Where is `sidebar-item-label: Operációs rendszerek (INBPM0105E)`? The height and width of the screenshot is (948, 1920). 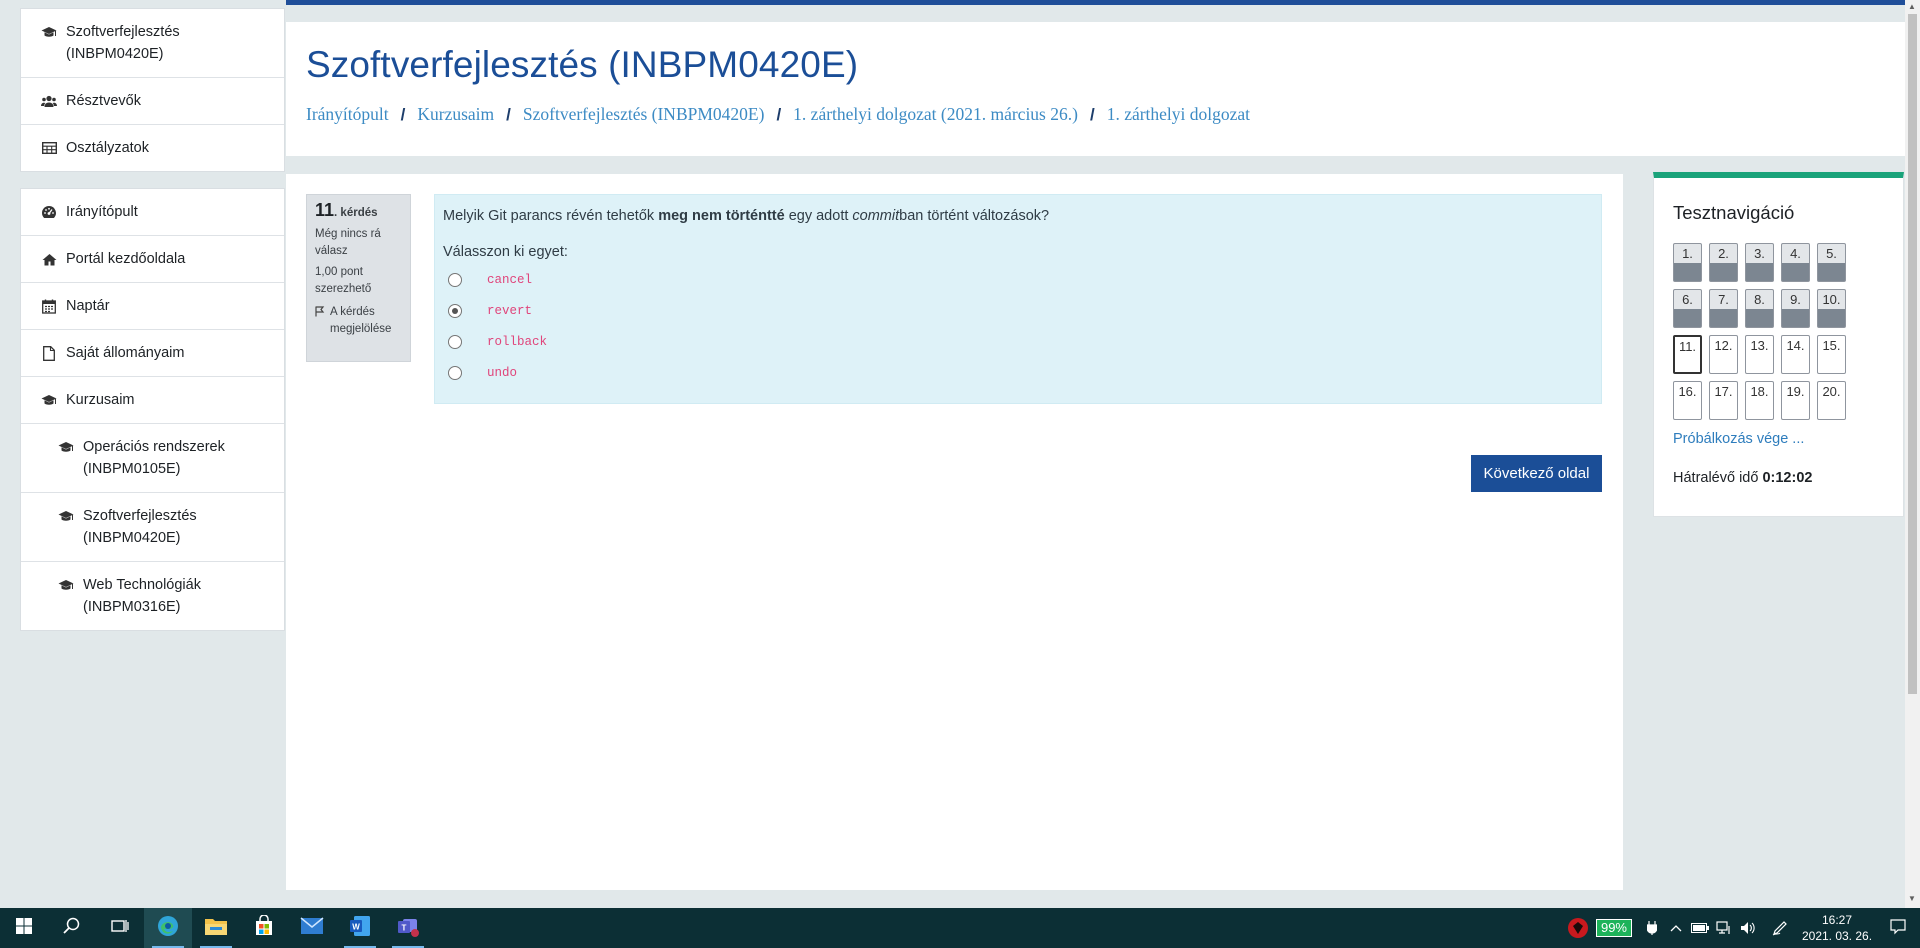 sidebar-item-label: Operációs rendszerek (INBPM0105E) is located at coordinates (154, 458).